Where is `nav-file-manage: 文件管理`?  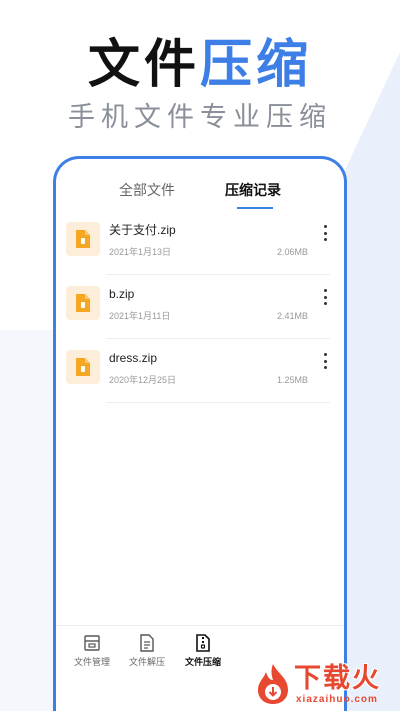
nav-file-manage: 文件管理 is located at coordinates (92, 651).